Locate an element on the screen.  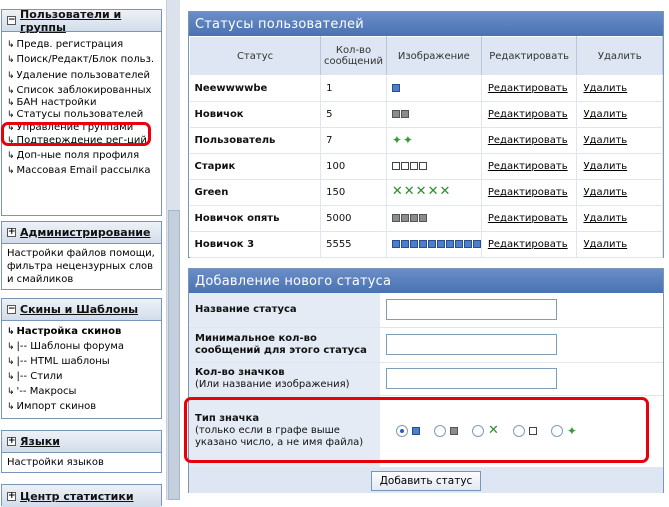
menu-import-skins: ↳ Импорт скинов is located at coordinates (81, 406).